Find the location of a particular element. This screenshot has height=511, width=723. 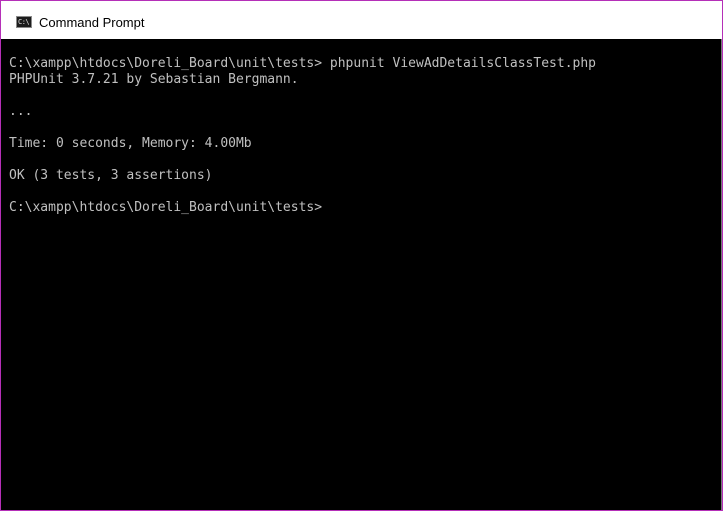

command-prompt-icon-glyph: C:\ is located at coordinates (24, 22).